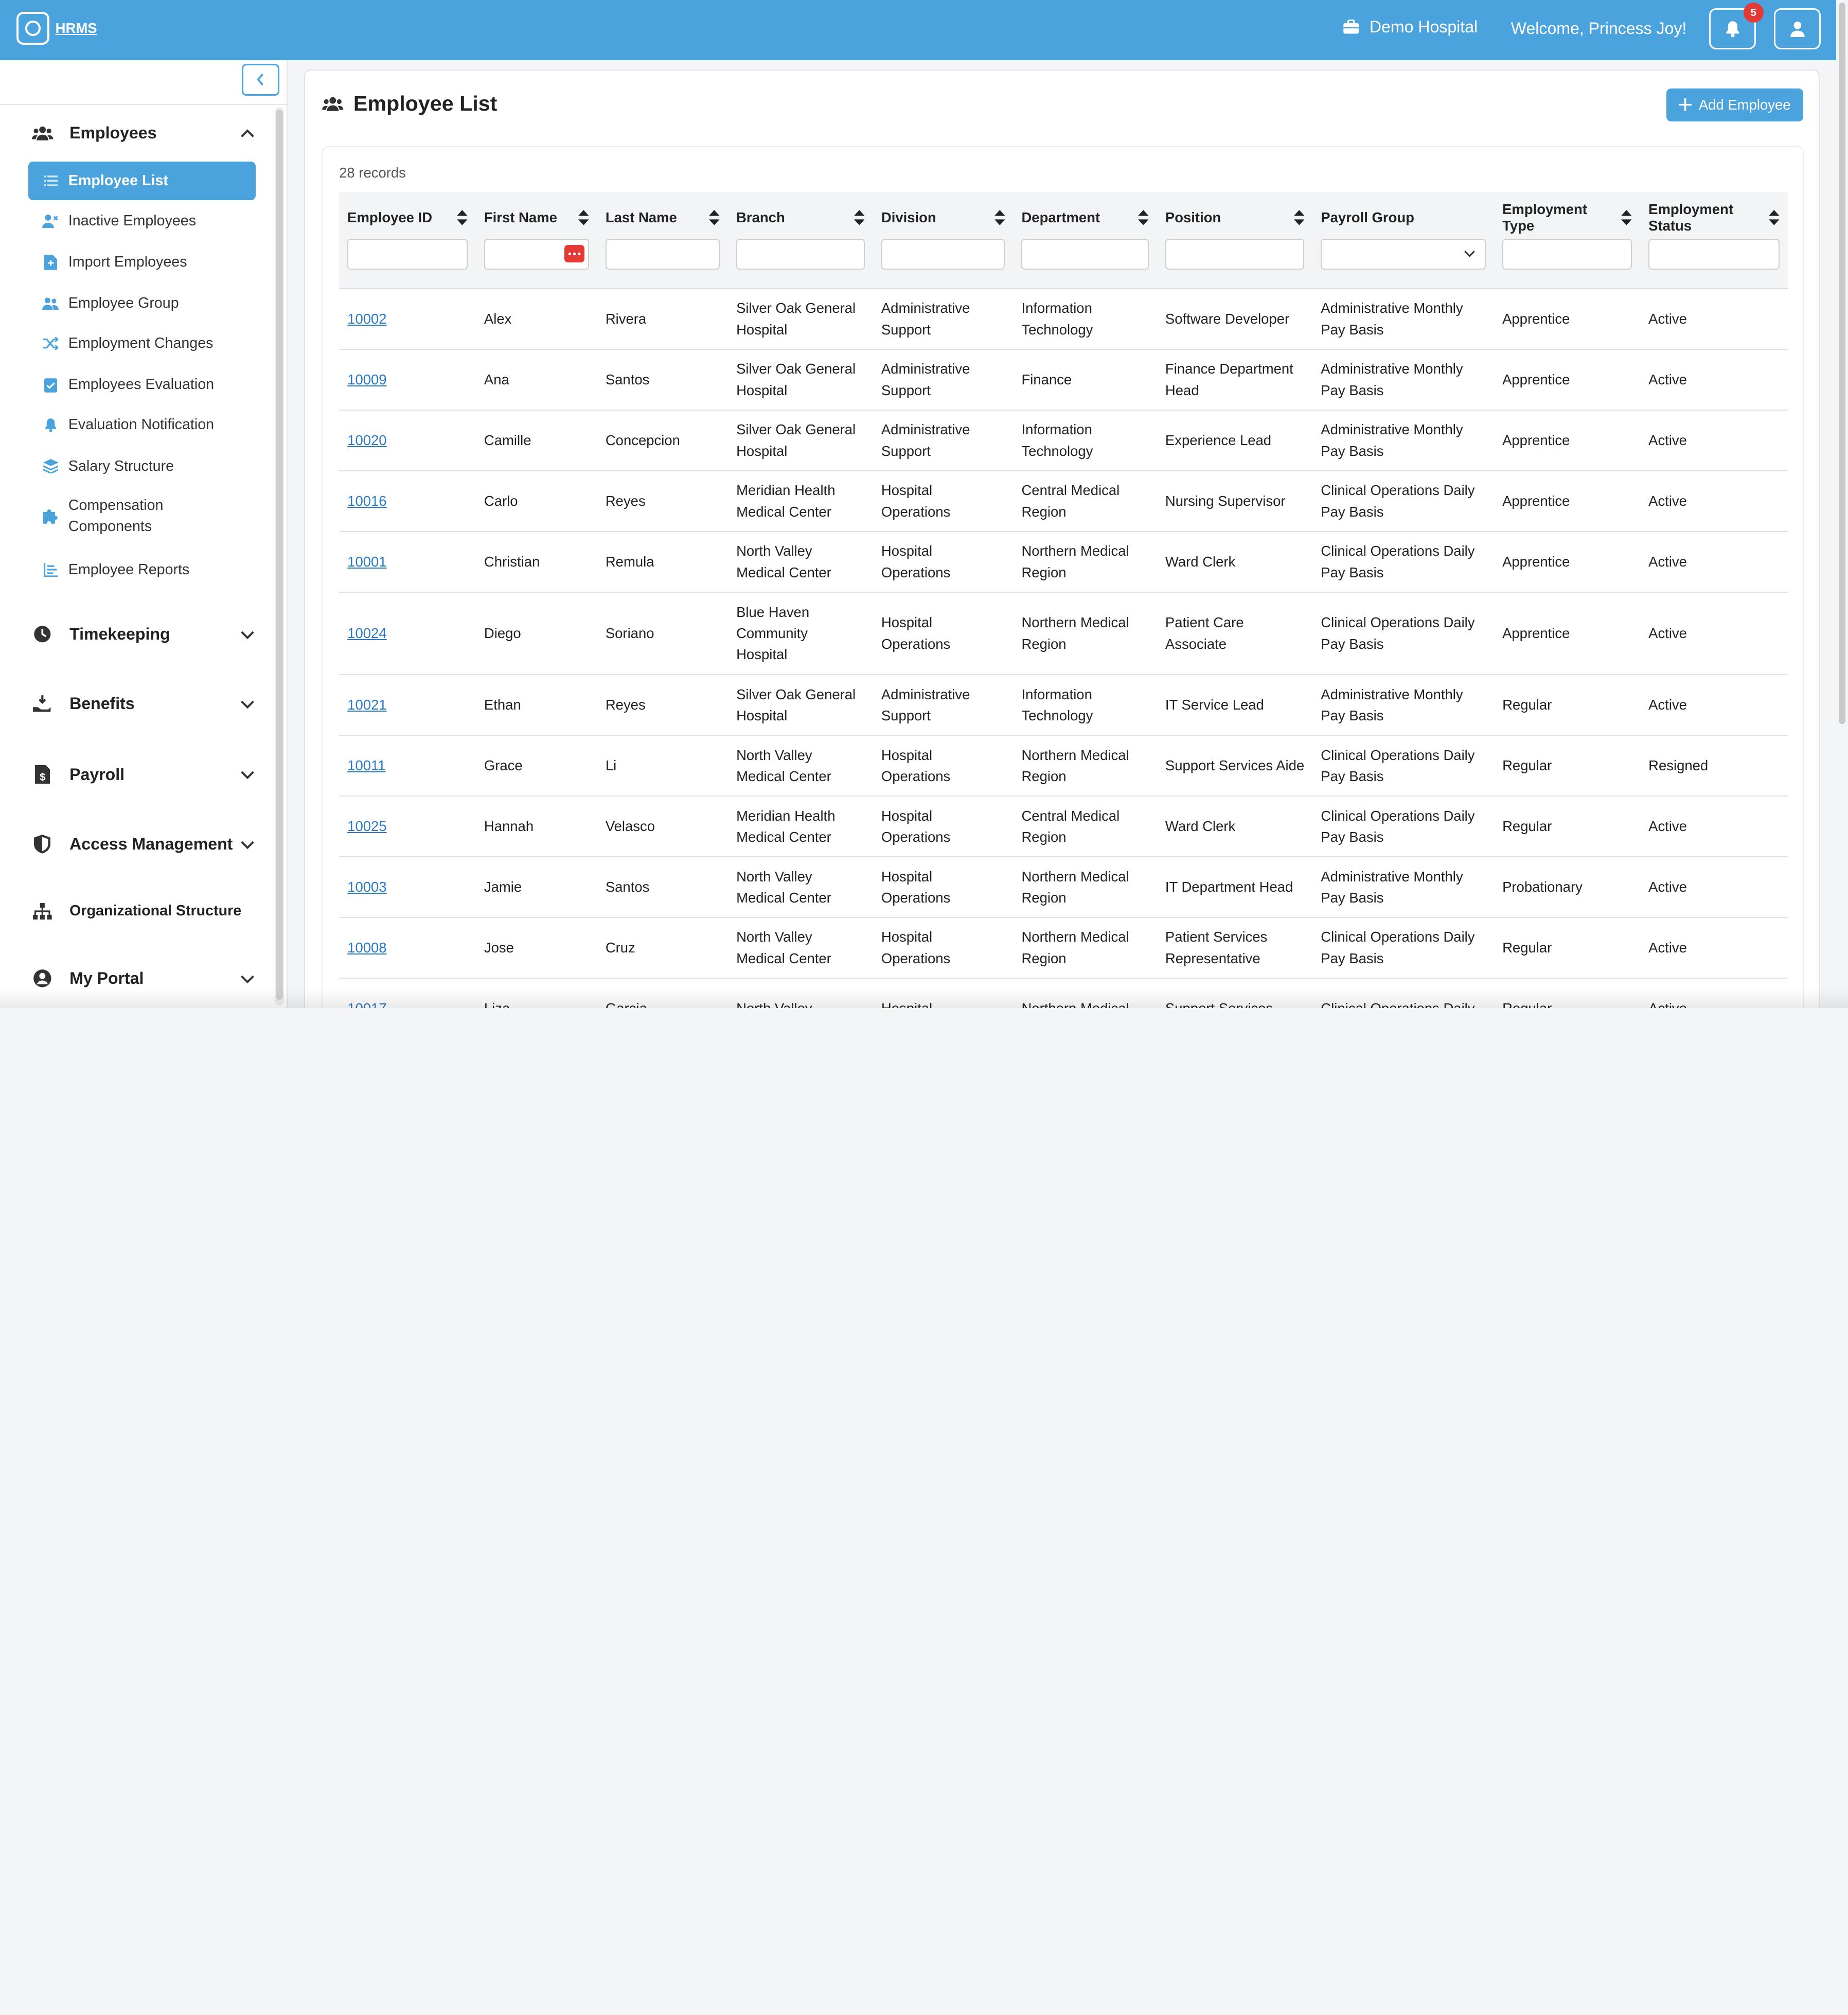  What do you see at coordinates (142, 343) in the screenshot?
I see `sidebar-item-employment-changes: Employment Changes` at bounding box center [142, 343].